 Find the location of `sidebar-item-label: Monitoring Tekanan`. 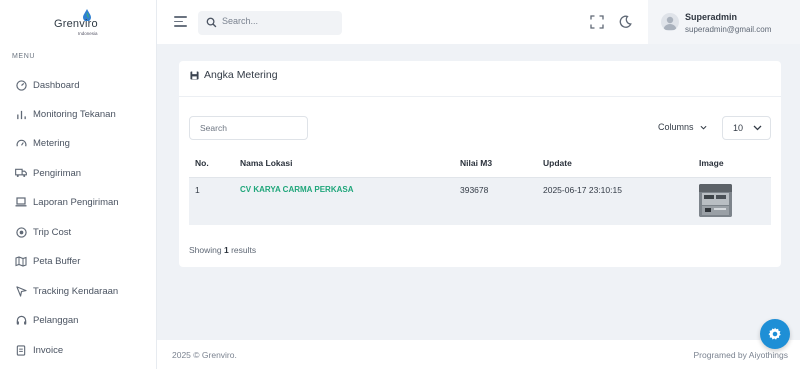

sidebar-item-label: Monitoring Tekanan is located at coordinates (74, 114).